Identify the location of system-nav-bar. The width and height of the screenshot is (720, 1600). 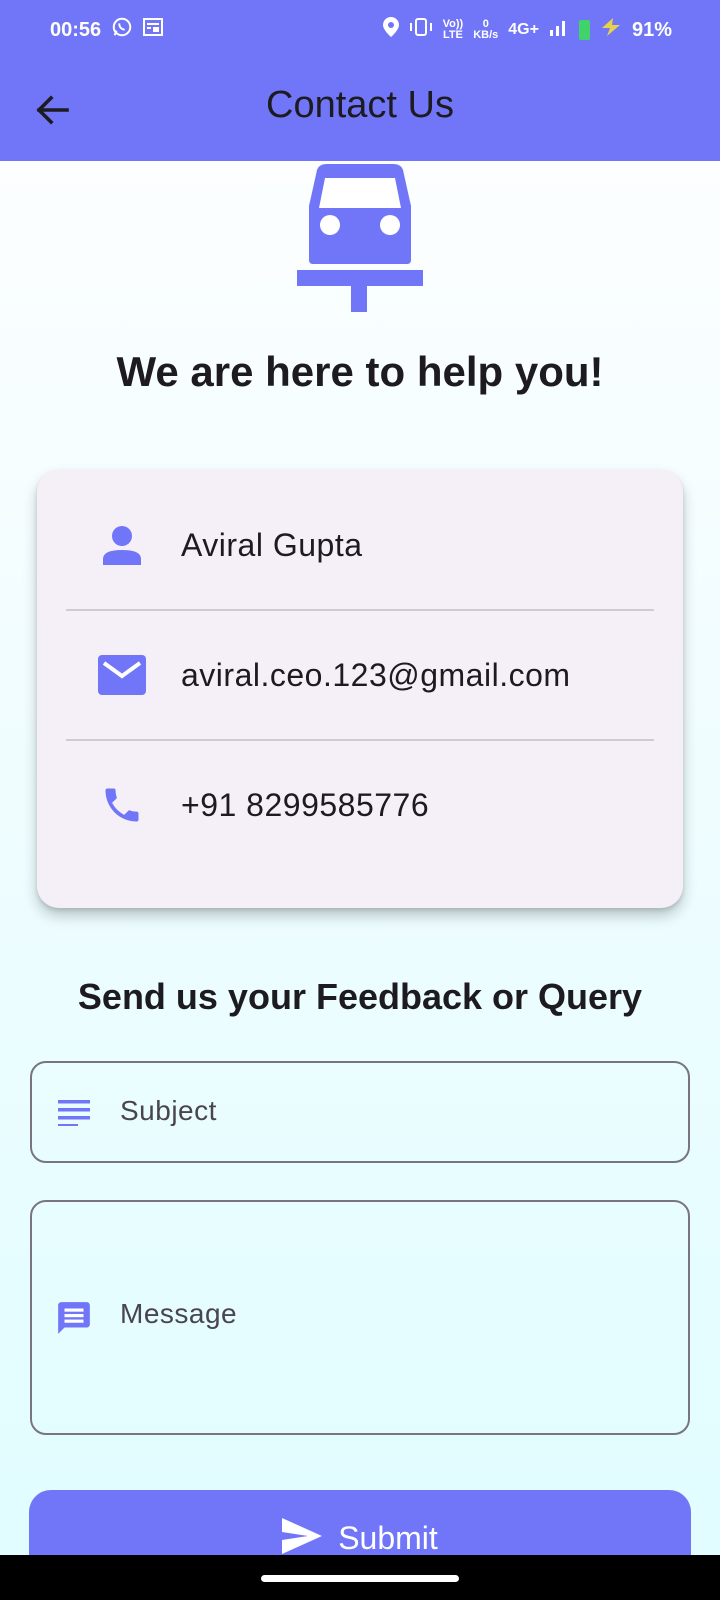
(360, 1577).